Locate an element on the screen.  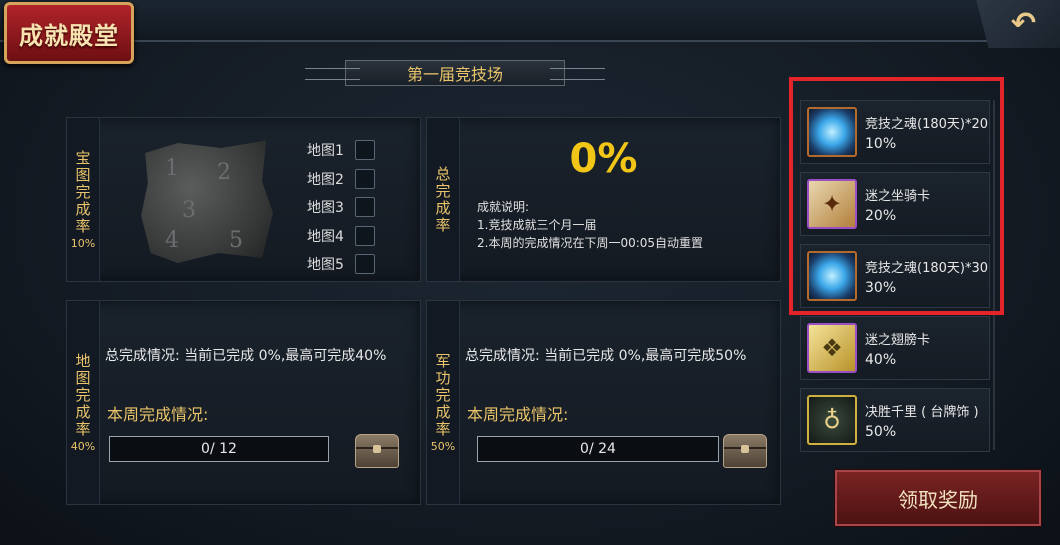
merit-rate-percent: 50% is located at coordinates (443, 446).